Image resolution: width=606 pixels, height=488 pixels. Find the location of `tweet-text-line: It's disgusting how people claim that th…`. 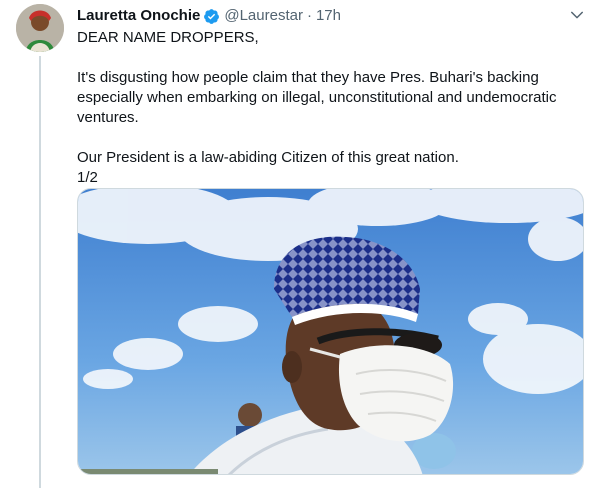

tweet-text-line: It's disgusting how people claim that th… is located at coordinates (308, 77).